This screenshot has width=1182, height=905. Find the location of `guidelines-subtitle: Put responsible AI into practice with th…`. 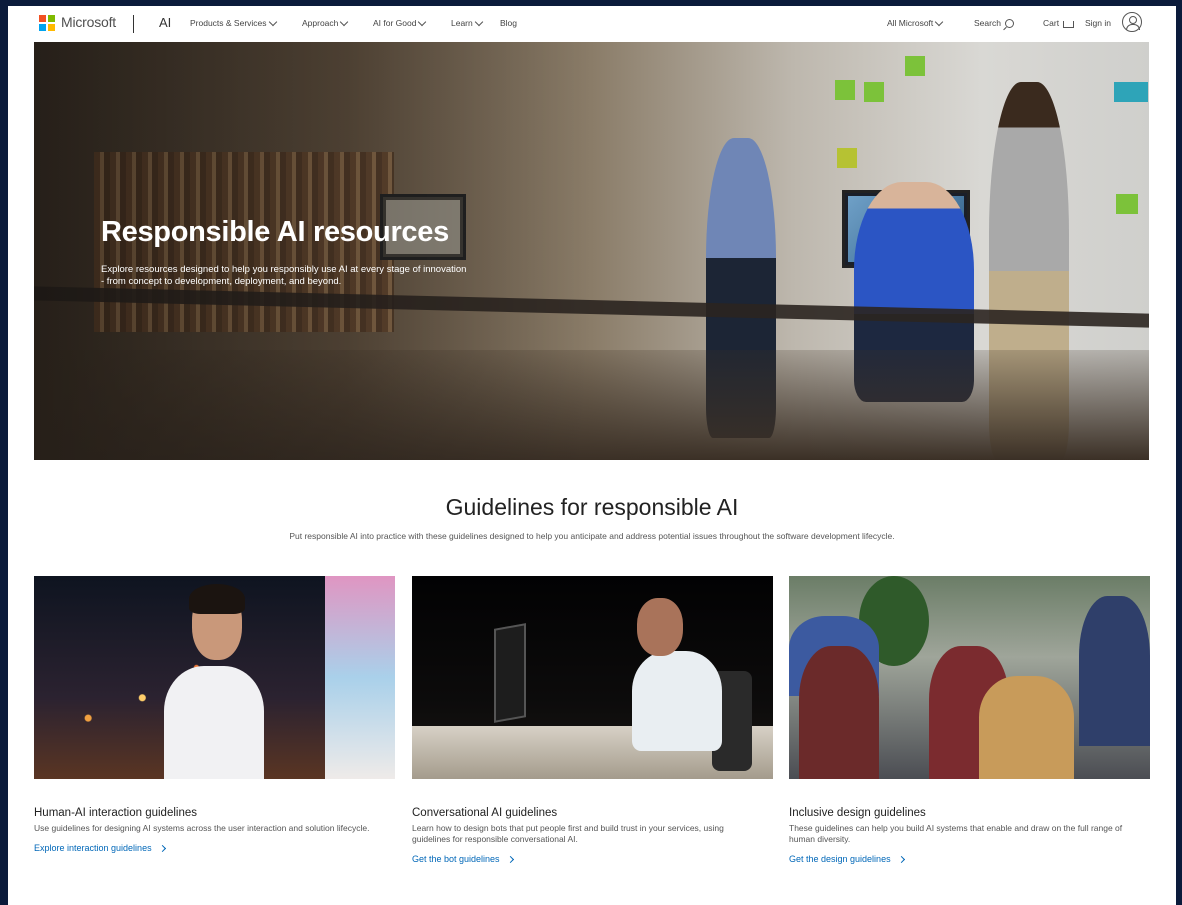

guidelines-subtitle: Put responsible AI into practice with th… is located at coordinates (592, 536).